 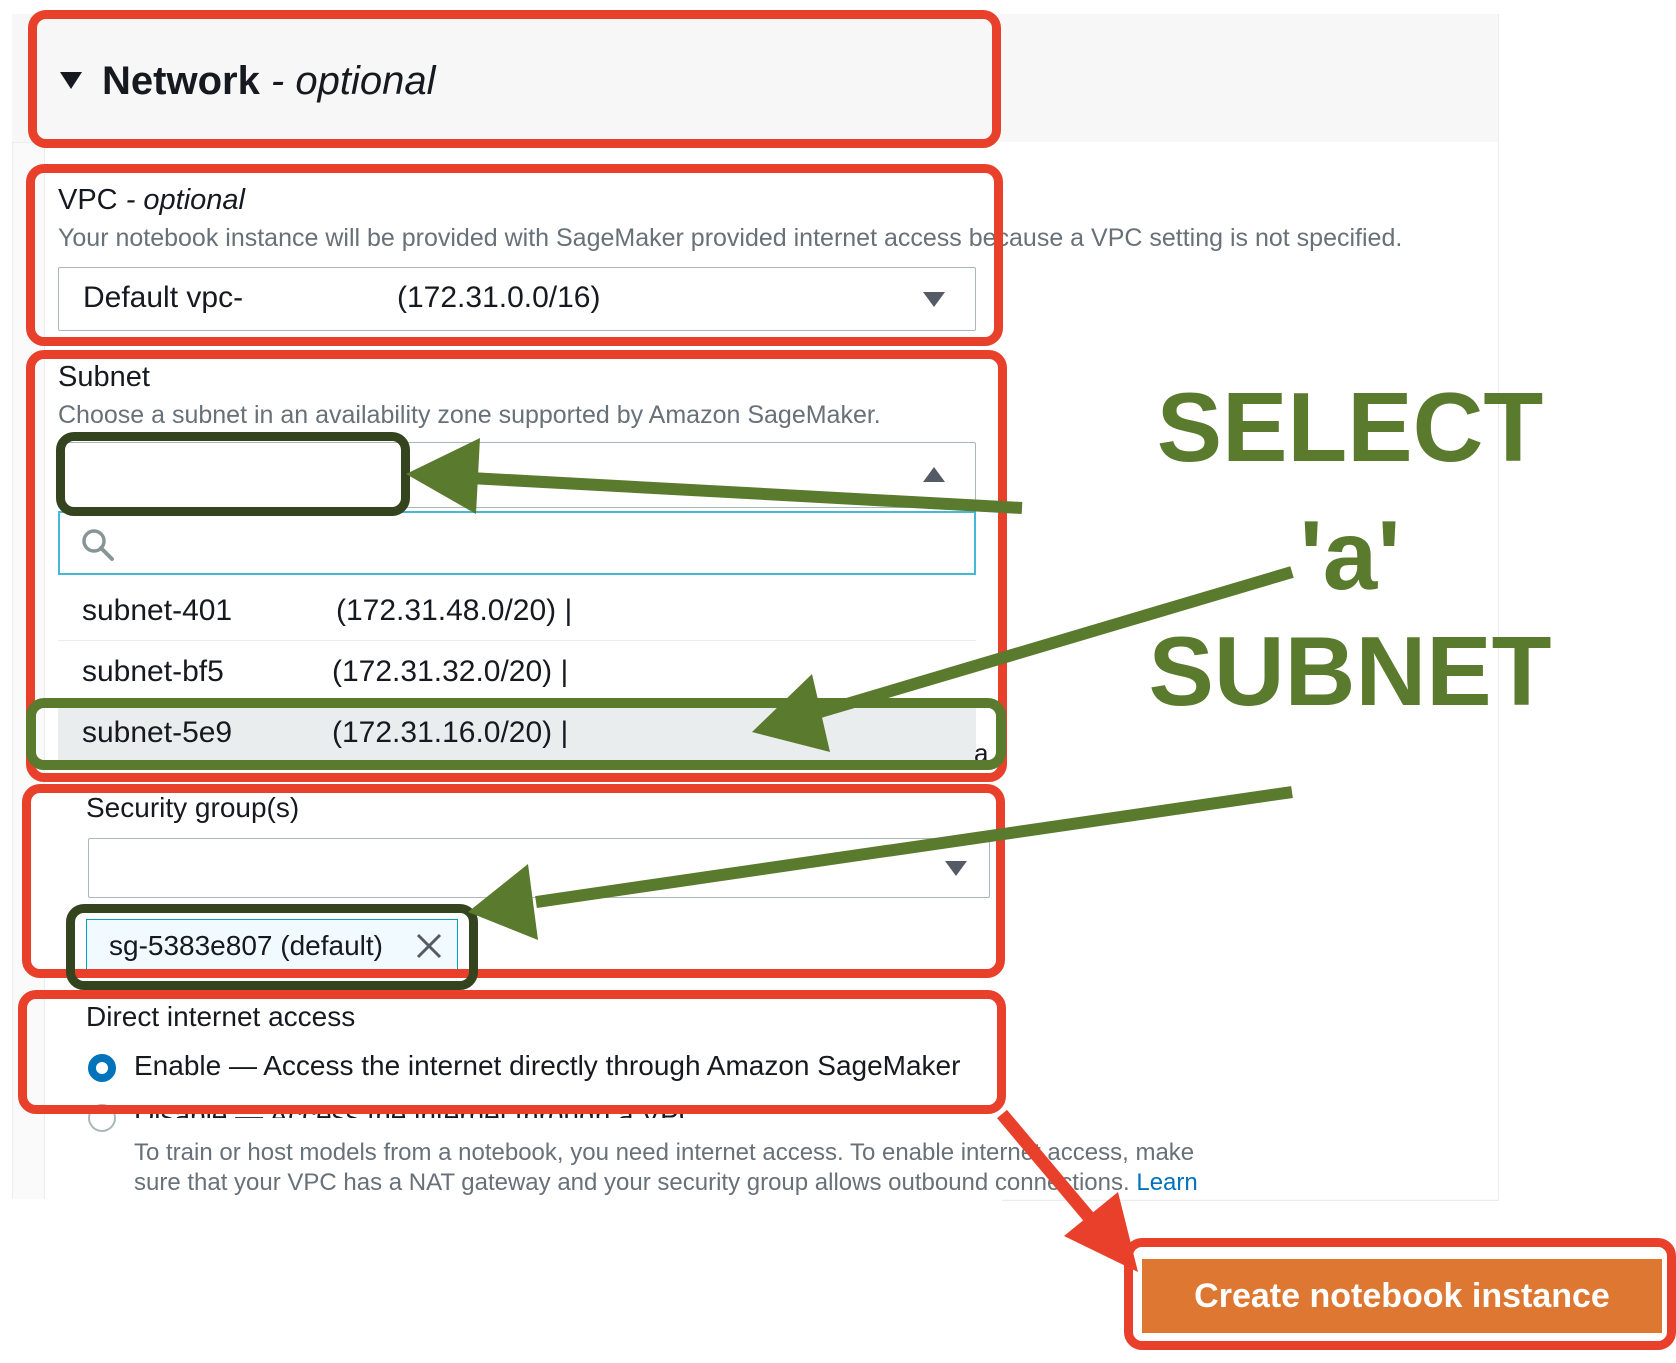 I want to click on annotation-text-subnet: SUBNET, so click(x=1350, y=671).